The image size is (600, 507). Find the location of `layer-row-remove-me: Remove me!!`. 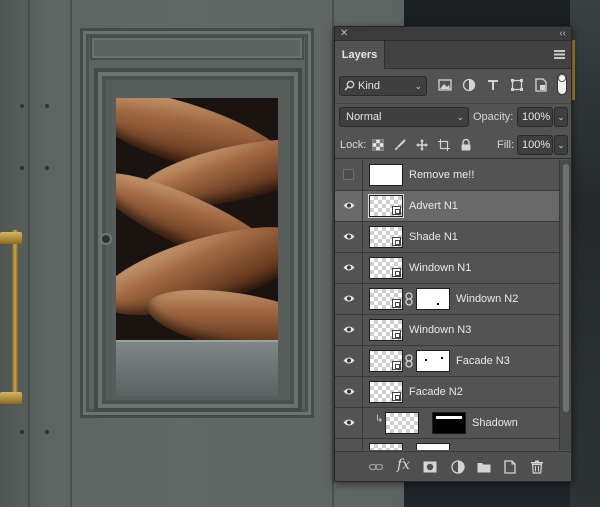

layer-row-remove-me: Remove me!! is located at coordinates (447, 175).